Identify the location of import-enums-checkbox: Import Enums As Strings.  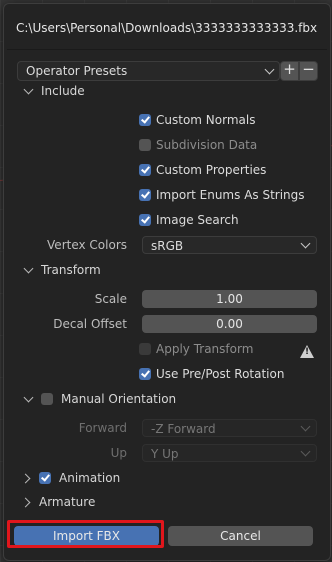
(222, 195).